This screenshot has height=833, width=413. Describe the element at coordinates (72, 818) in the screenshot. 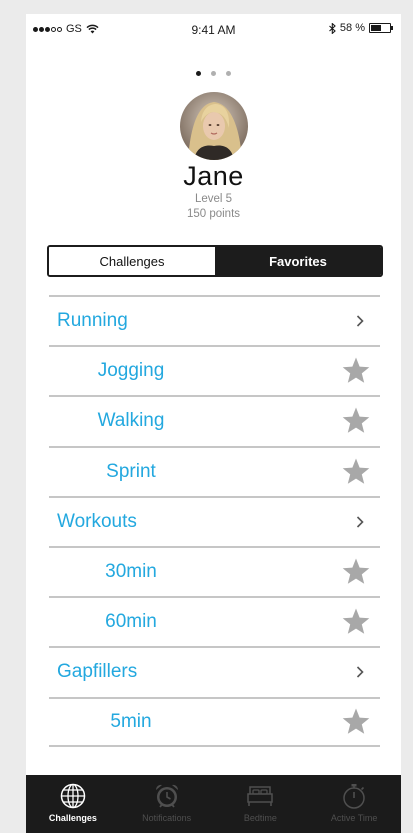

I see `tabbar-label-challenges: Challenges` at that location.